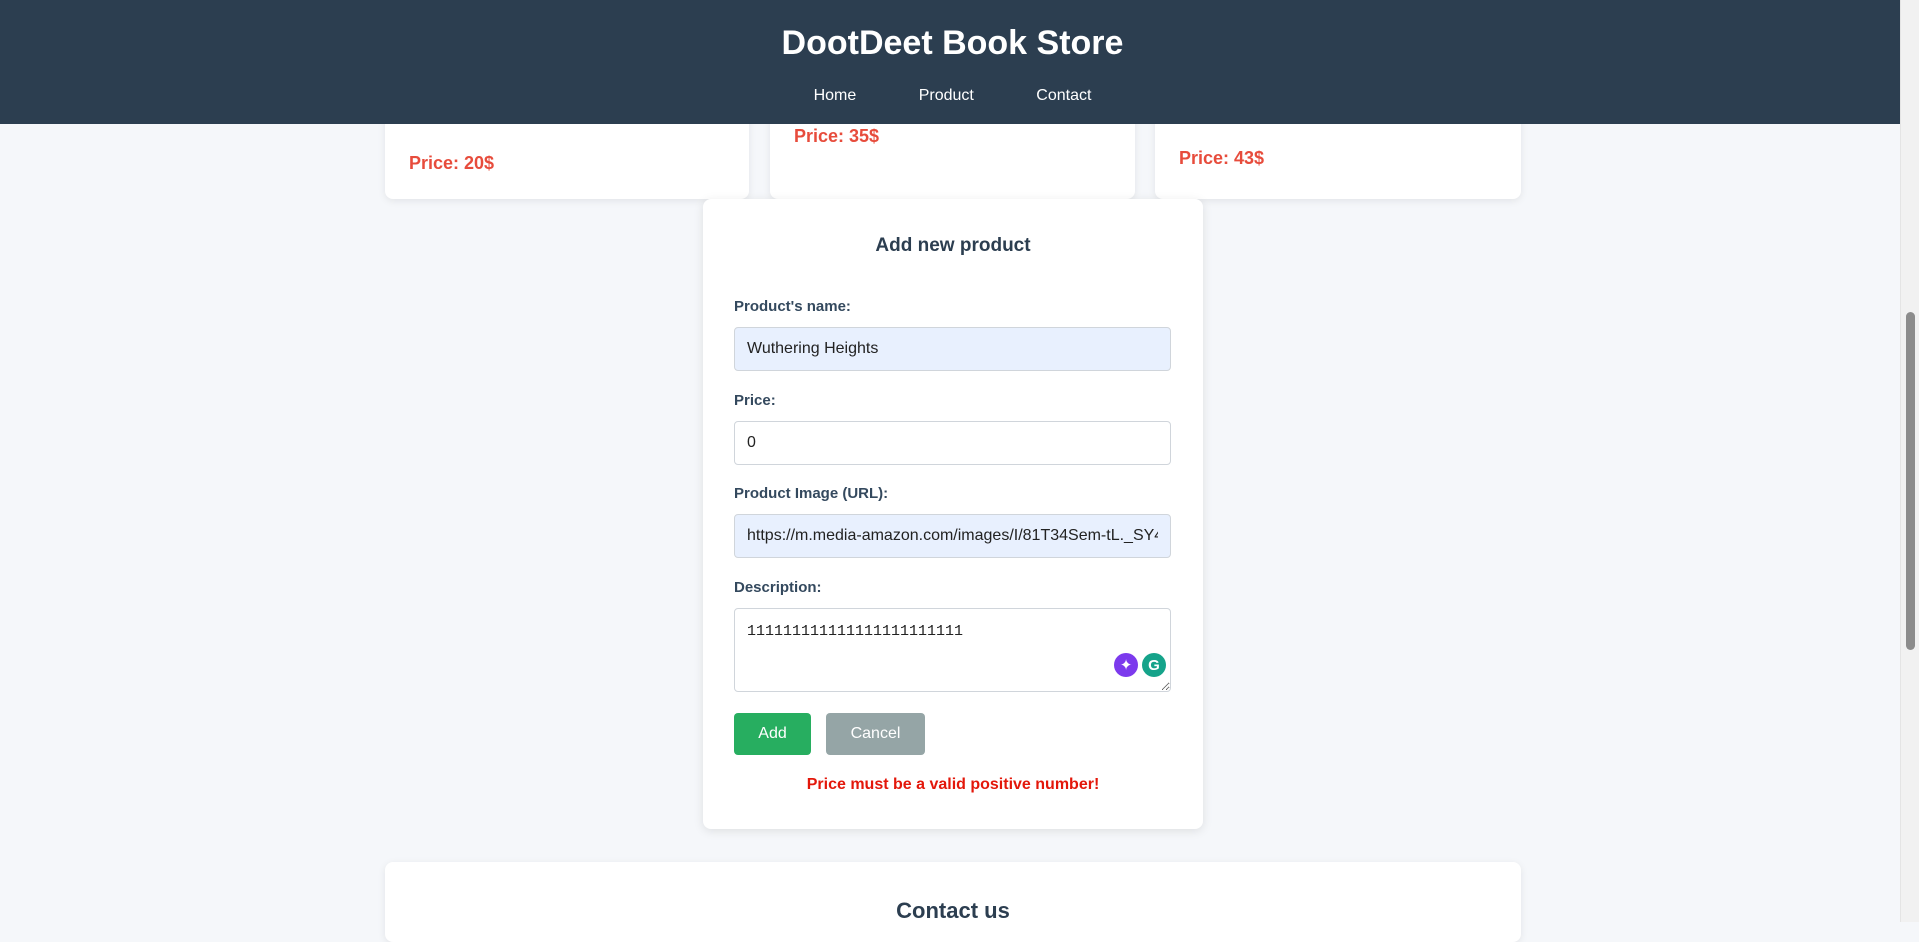 The image size is (1919, 942). I want to click on image-url-input, so click(952, 536).